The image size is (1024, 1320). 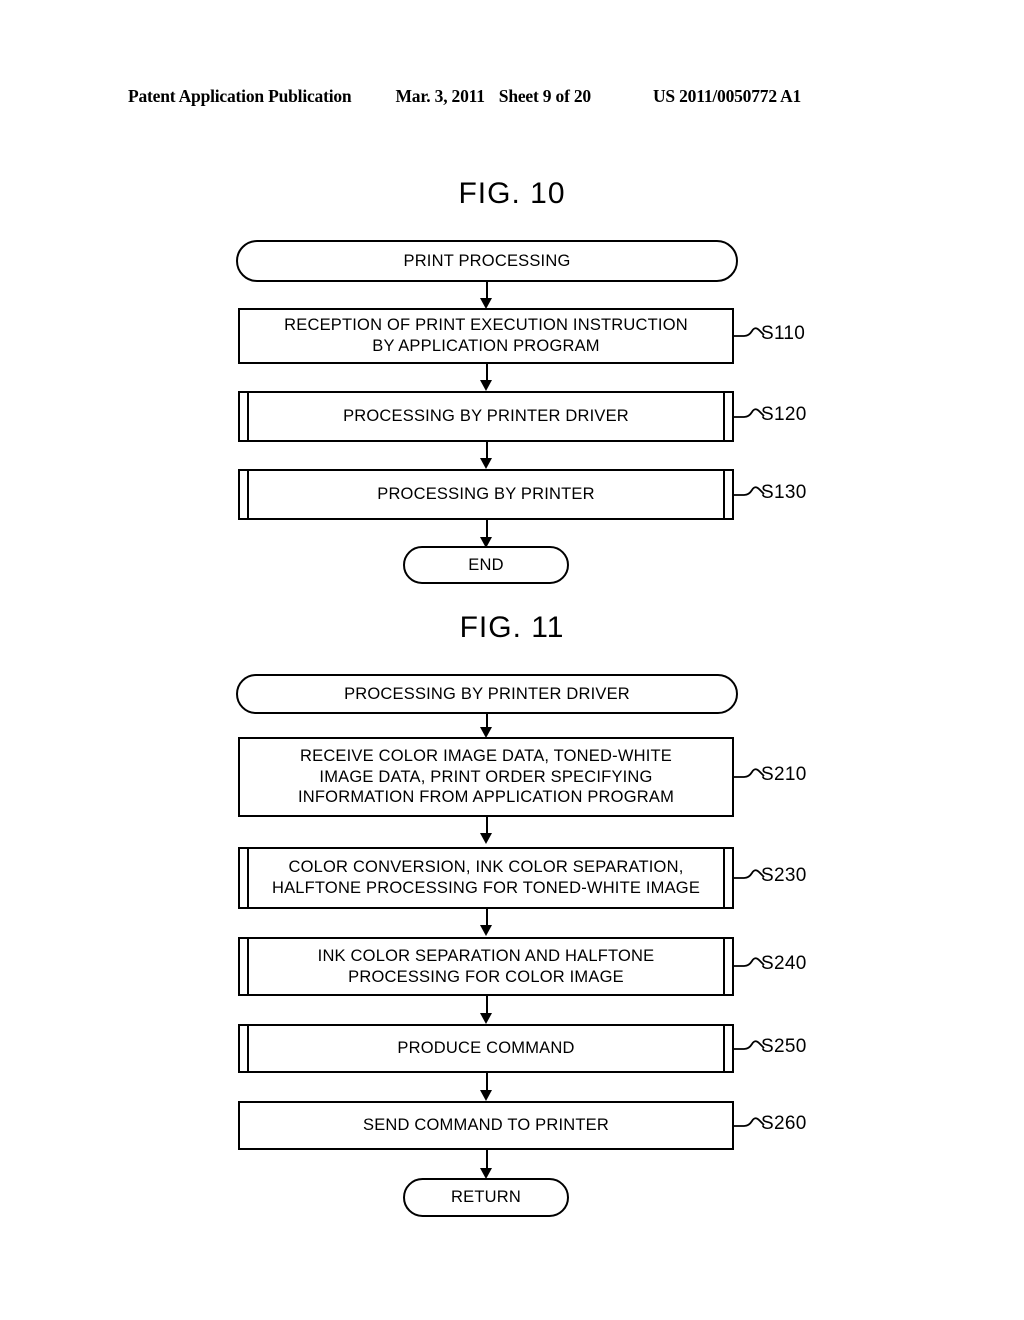 What do you see at coordinates (727, 96) in the screenshot?
I see `patent-number: US 2011/0050772 A1` at bounding box center [727, 96].